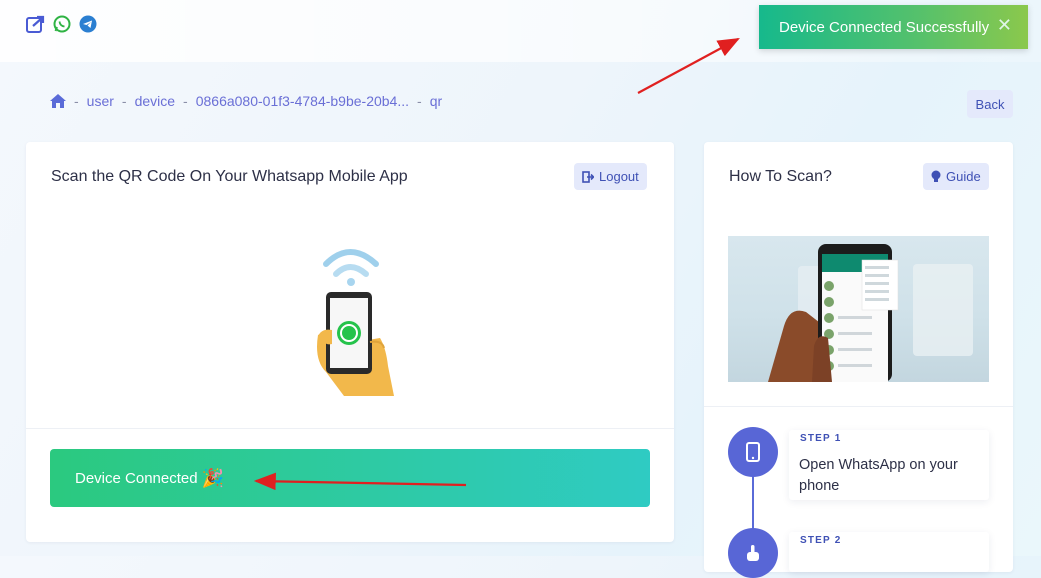  What do you see at coordinates (1004, 25) in the screenshot?
I see `close-icon: ✕` at bounding box center [1004, 25].